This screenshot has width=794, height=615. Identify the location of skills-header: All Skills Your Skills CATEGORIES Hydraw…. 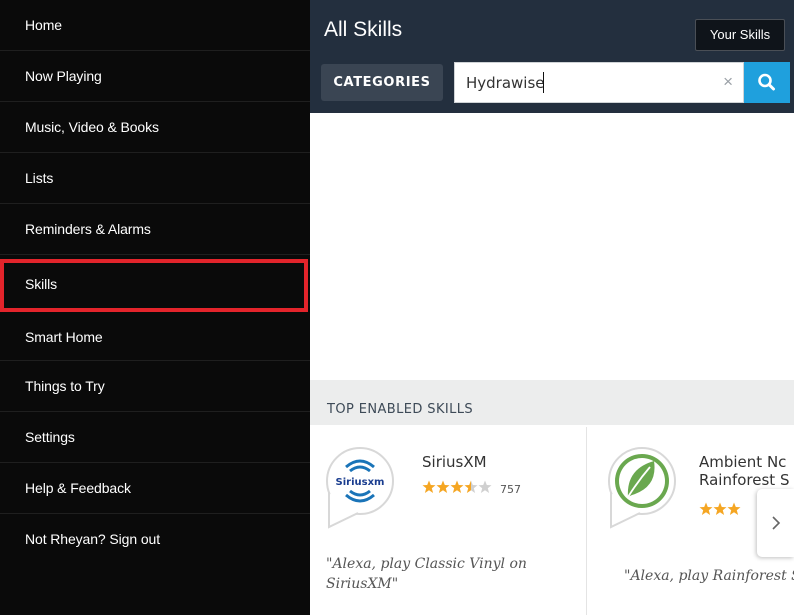
(552, 56).